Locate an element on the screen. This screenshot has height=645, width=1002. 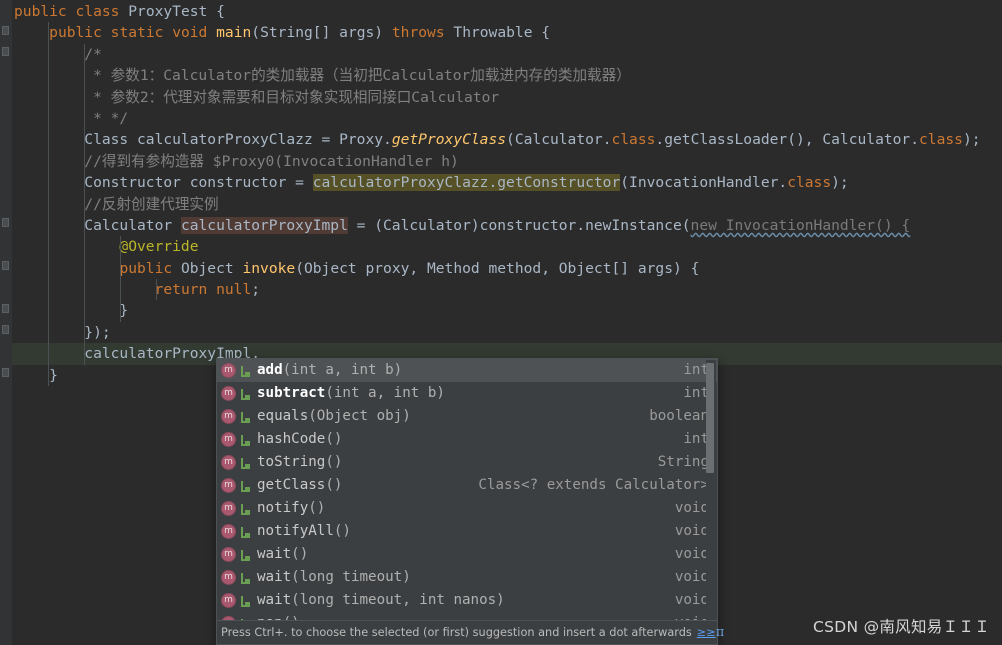
completion-item: wait(long timeout) void is located at coordinates (467, 577).